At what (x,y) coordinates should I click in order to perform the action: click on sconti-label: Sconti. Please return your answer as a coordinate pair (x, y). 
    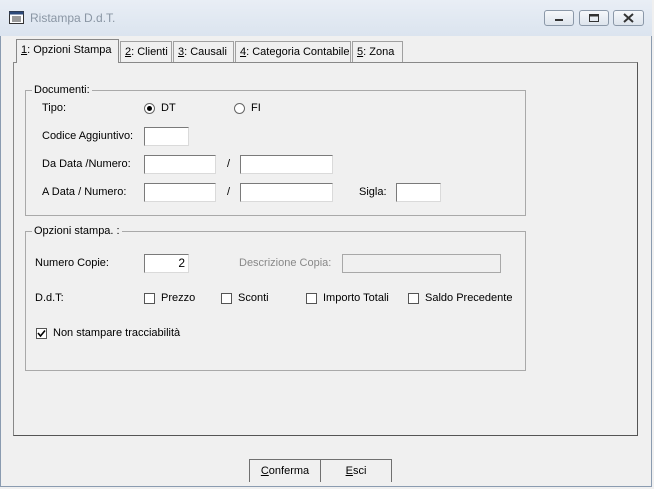
    Looking at the image, I should click on (253, 298).